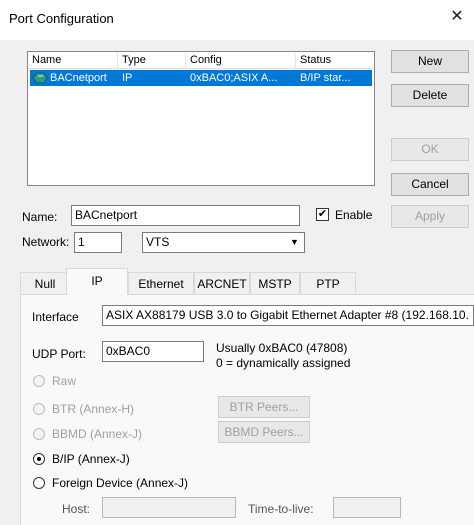 This screenshot has width=474, height=525. I want to click on new-button: New, so click(430, 61).